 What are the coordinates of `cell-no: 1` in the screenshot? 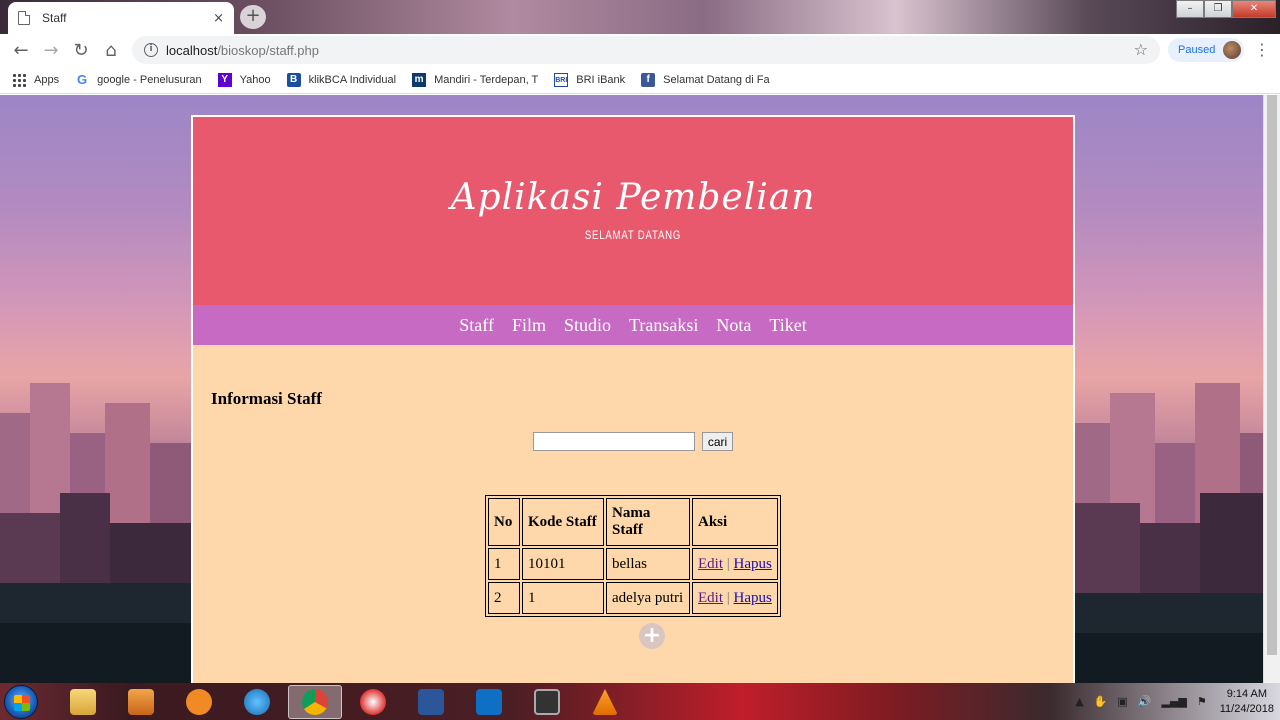 It's located at (504, 564).